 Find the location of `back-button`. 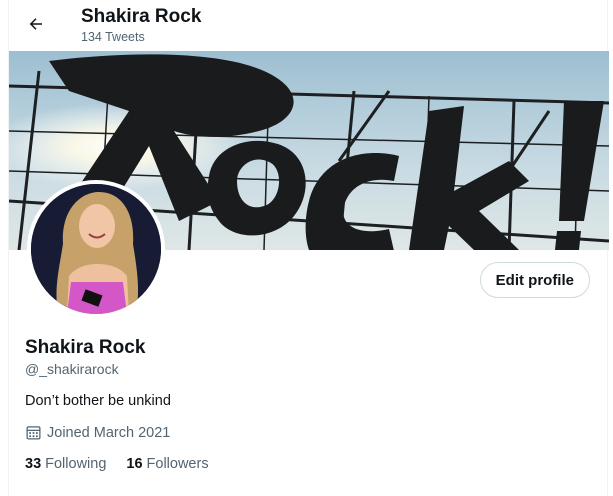

back-button is located at coordinates (36, 24).